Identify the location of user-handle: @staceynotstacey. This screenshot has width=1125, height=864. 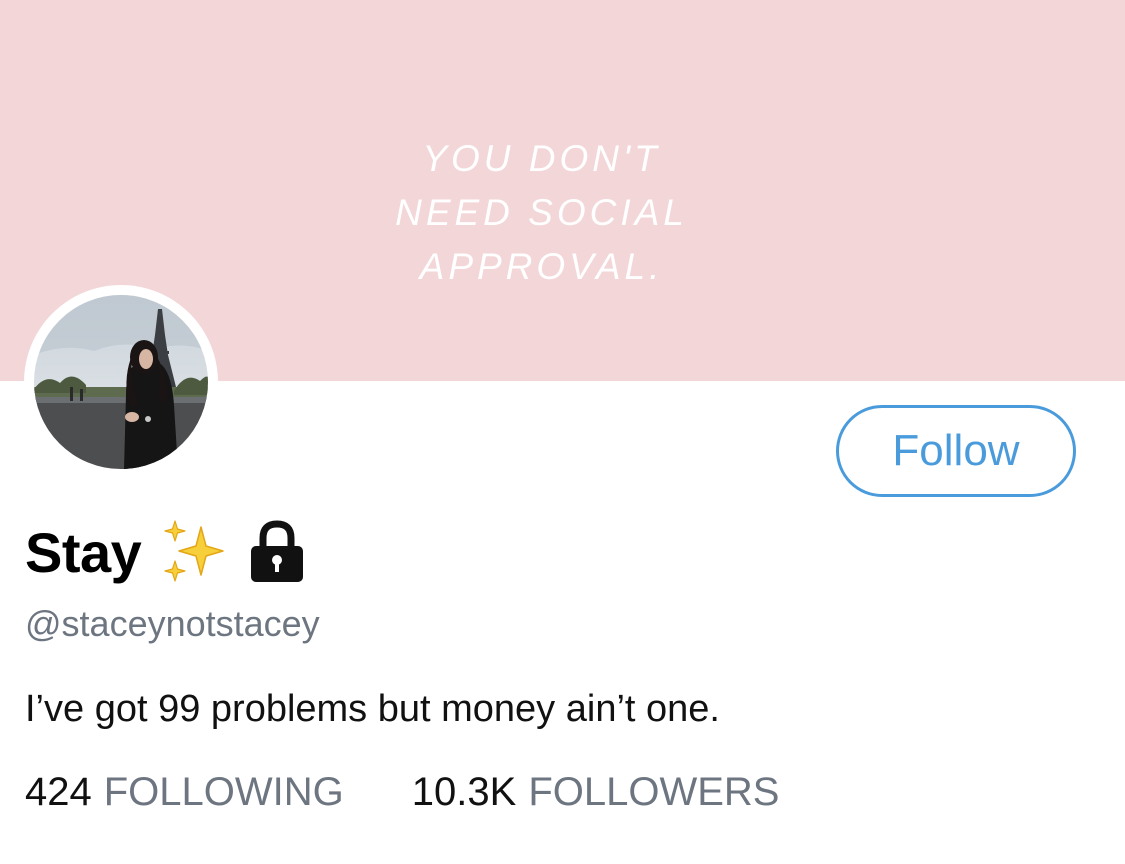
(172, 623).